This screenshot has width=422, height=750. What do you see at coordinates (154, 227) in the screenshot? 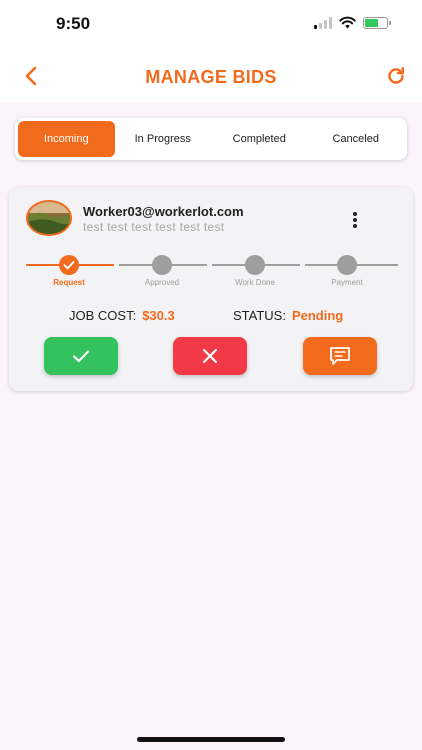
I see `bid-description: test test test test test test` at bounding box center [154, 227].